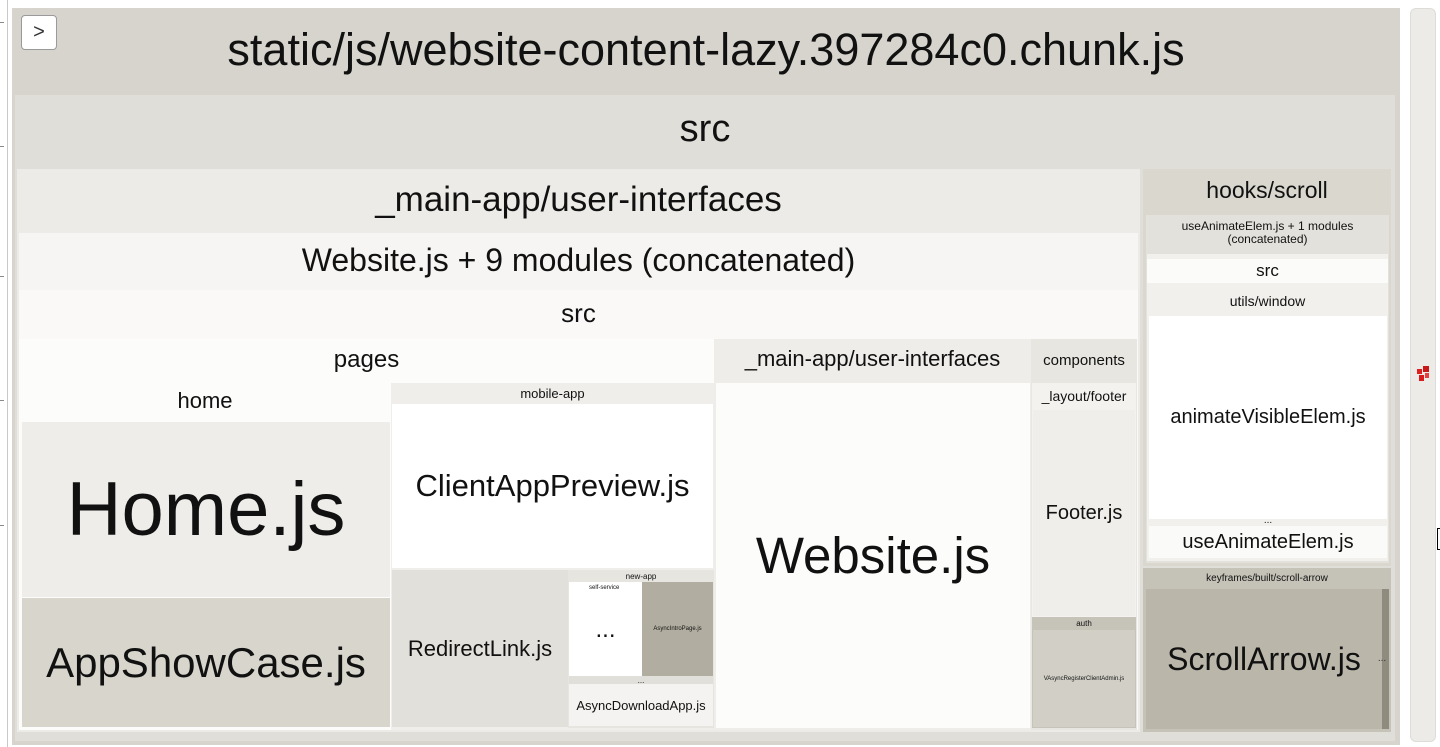  What do you see at coordinates (872, 358) in the screenshot?
I see `inner-main-app-label: _main-app/user-interfaces` at bounding box center [872, 358].